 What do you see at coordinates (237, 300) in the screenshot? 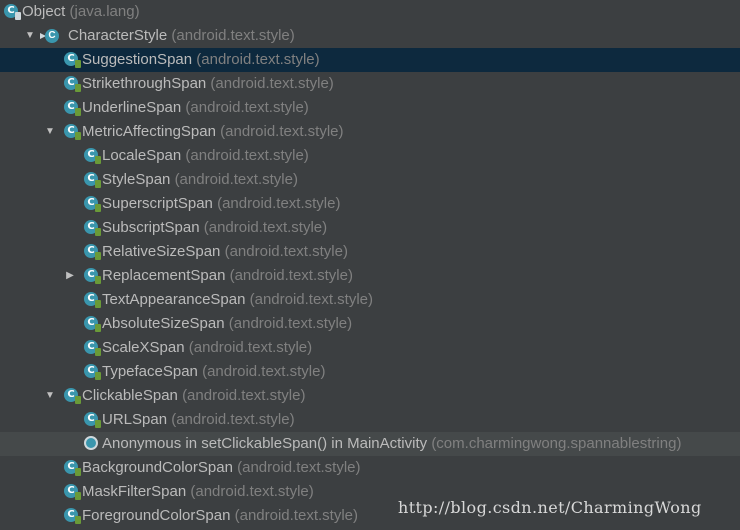
I see `class-name-label: TextAppearanceSpan (android.text.style)` at bounding box center [237, 300].